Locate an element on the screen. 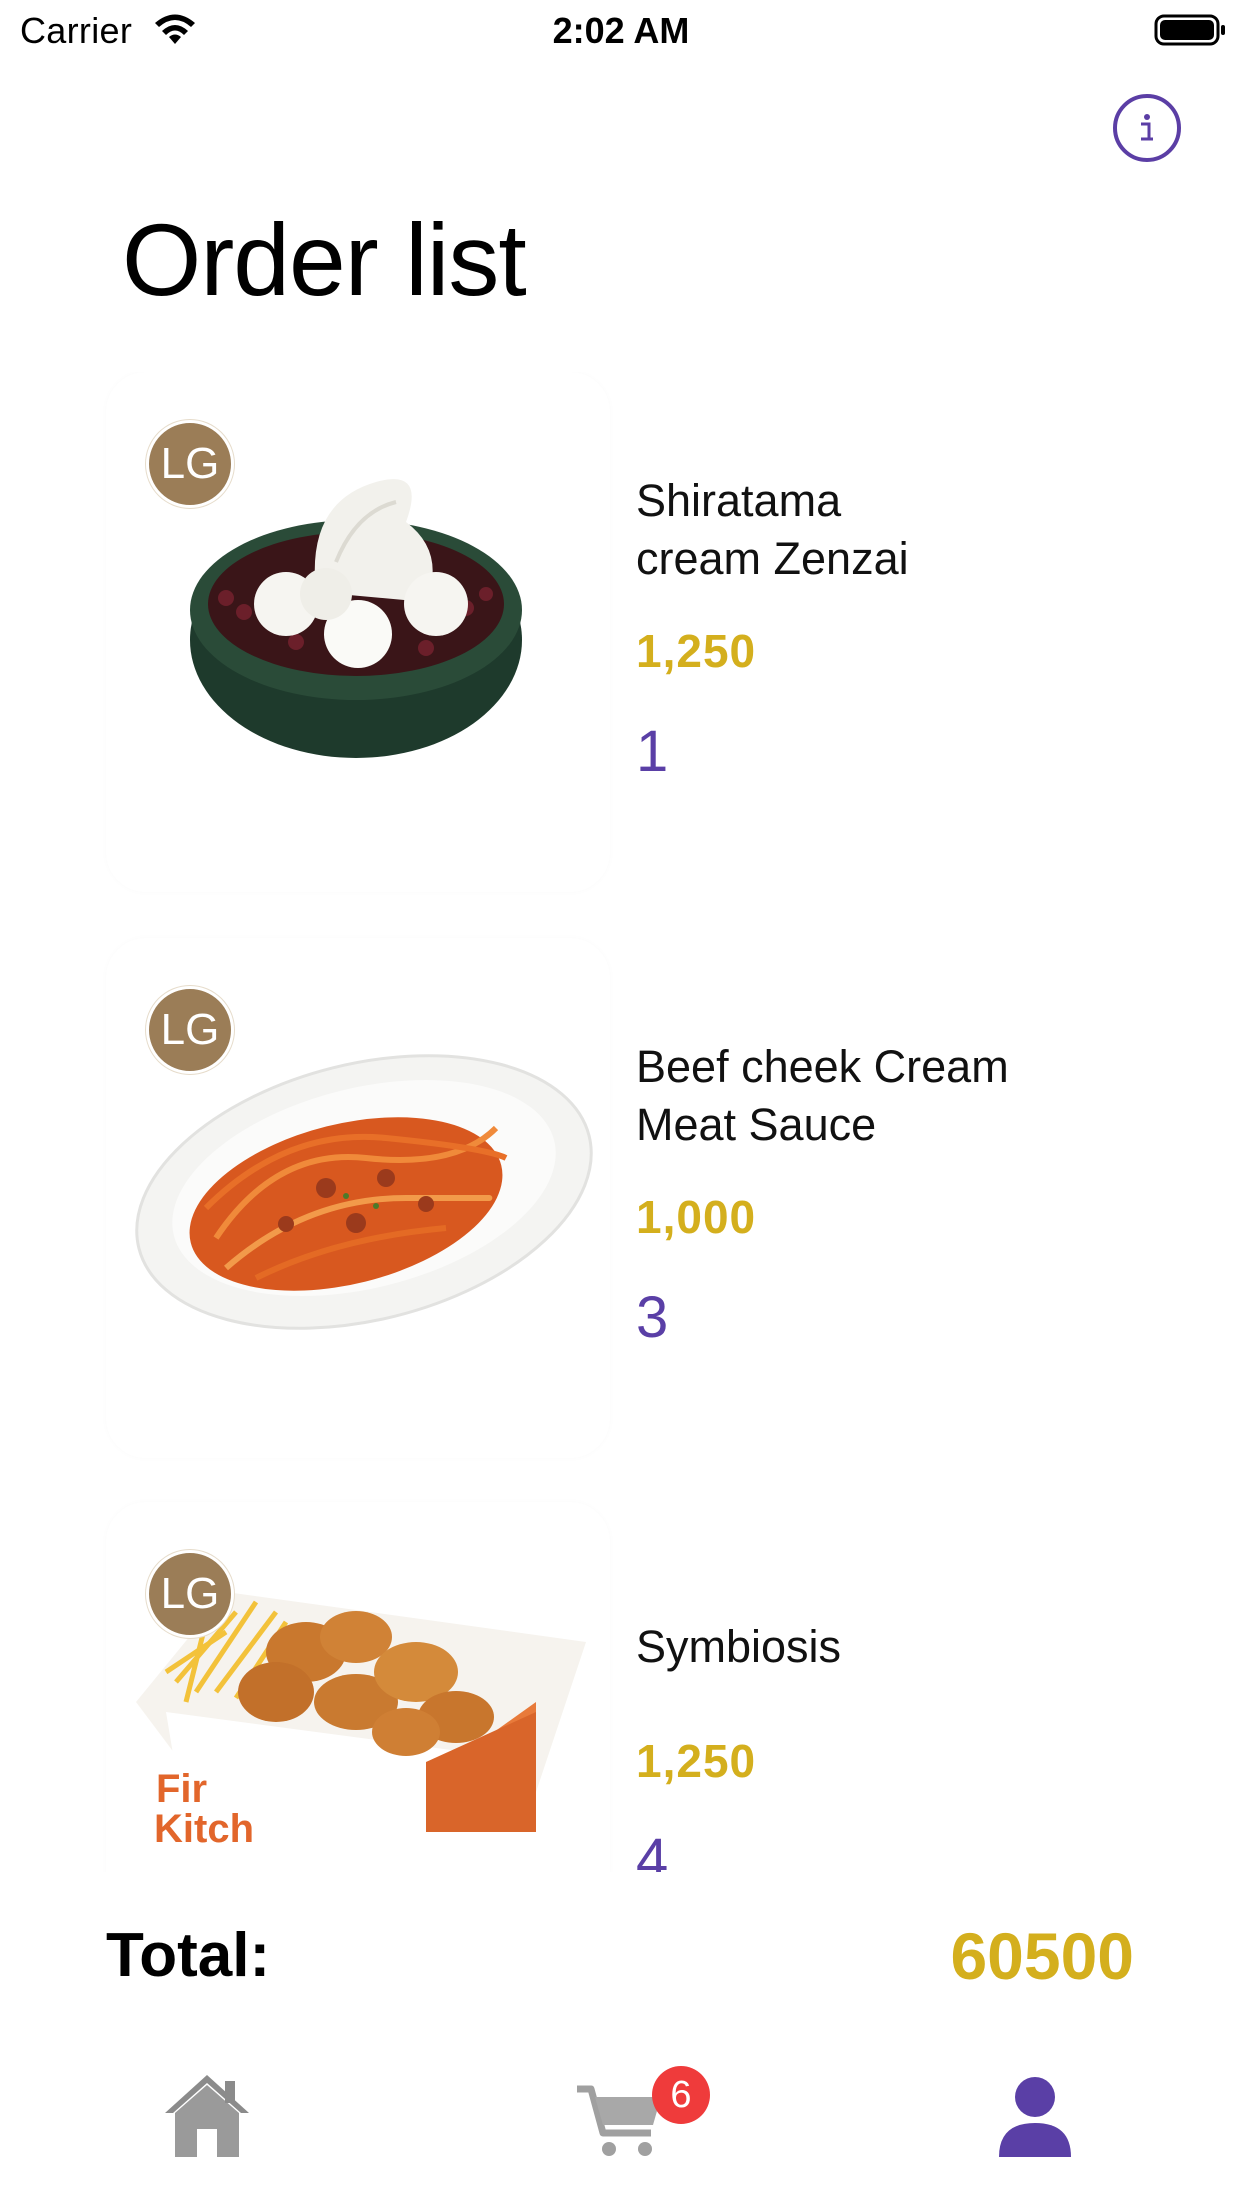  home-icon is located at coordinates (207, 2116).